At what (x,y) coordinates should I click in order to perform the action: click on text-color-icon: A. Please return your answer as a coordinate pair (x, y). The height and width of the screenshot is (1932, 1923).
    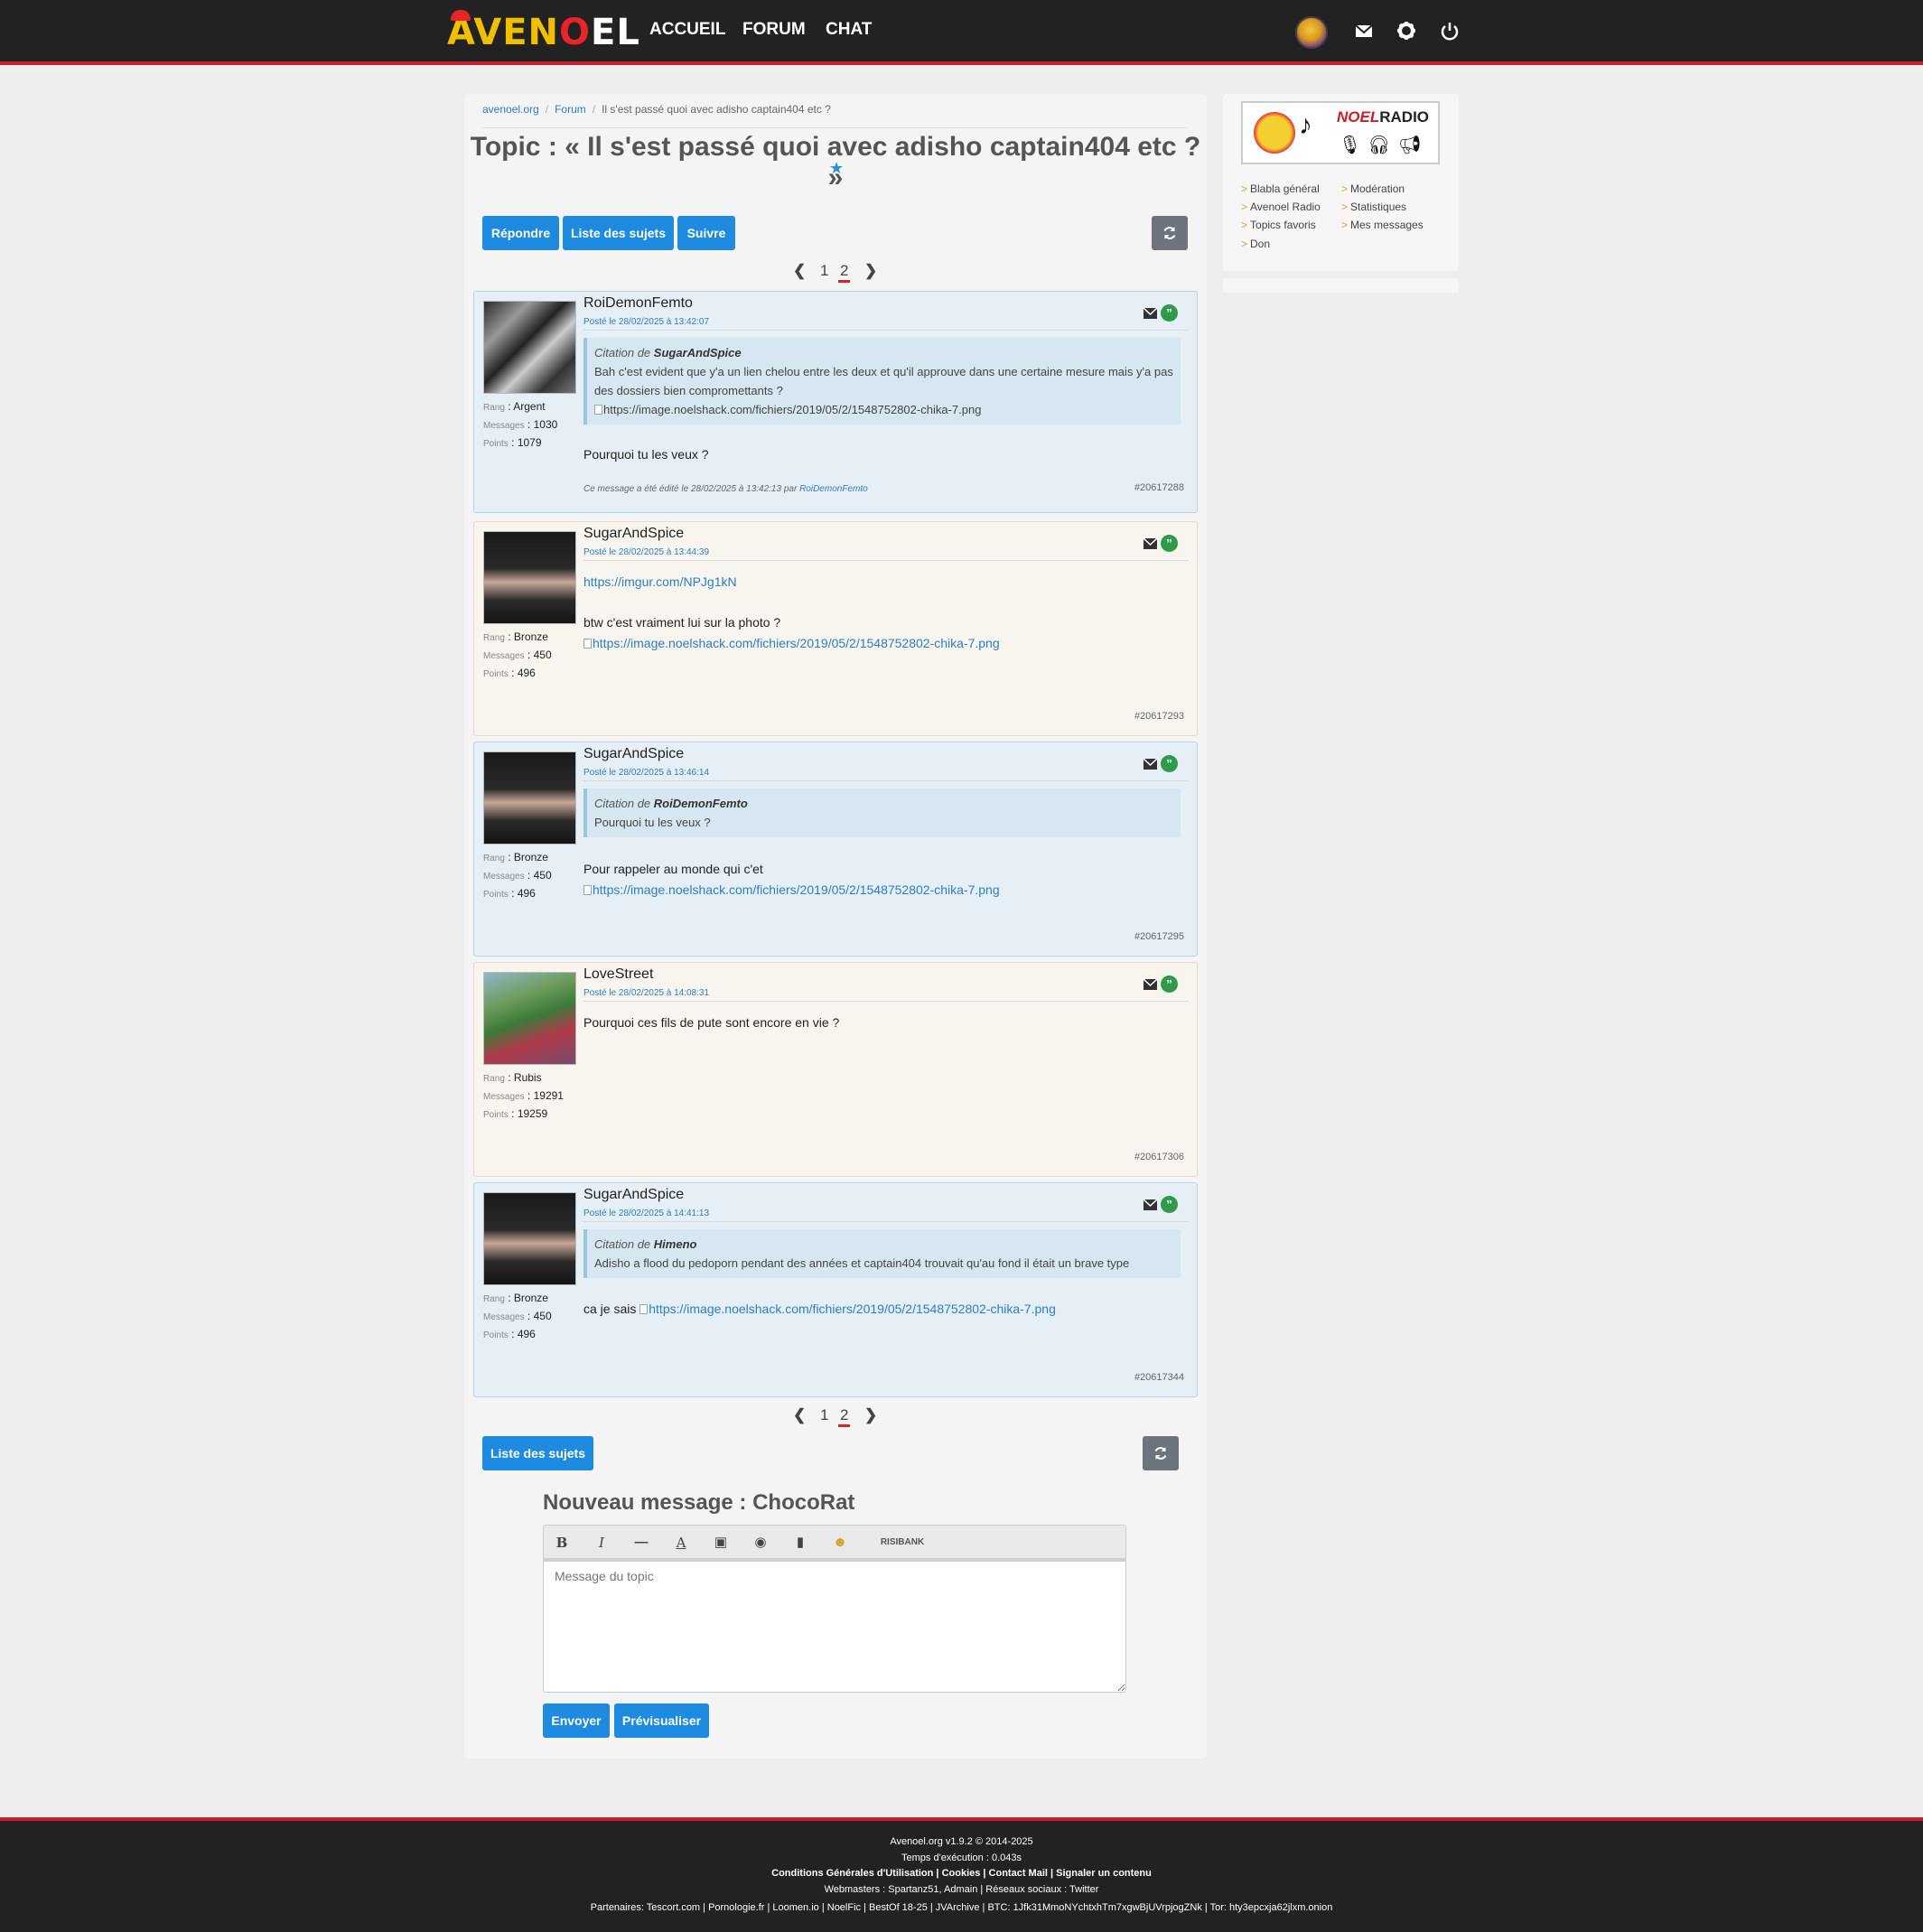
    Looking at the image, I should click on (681, 1543).